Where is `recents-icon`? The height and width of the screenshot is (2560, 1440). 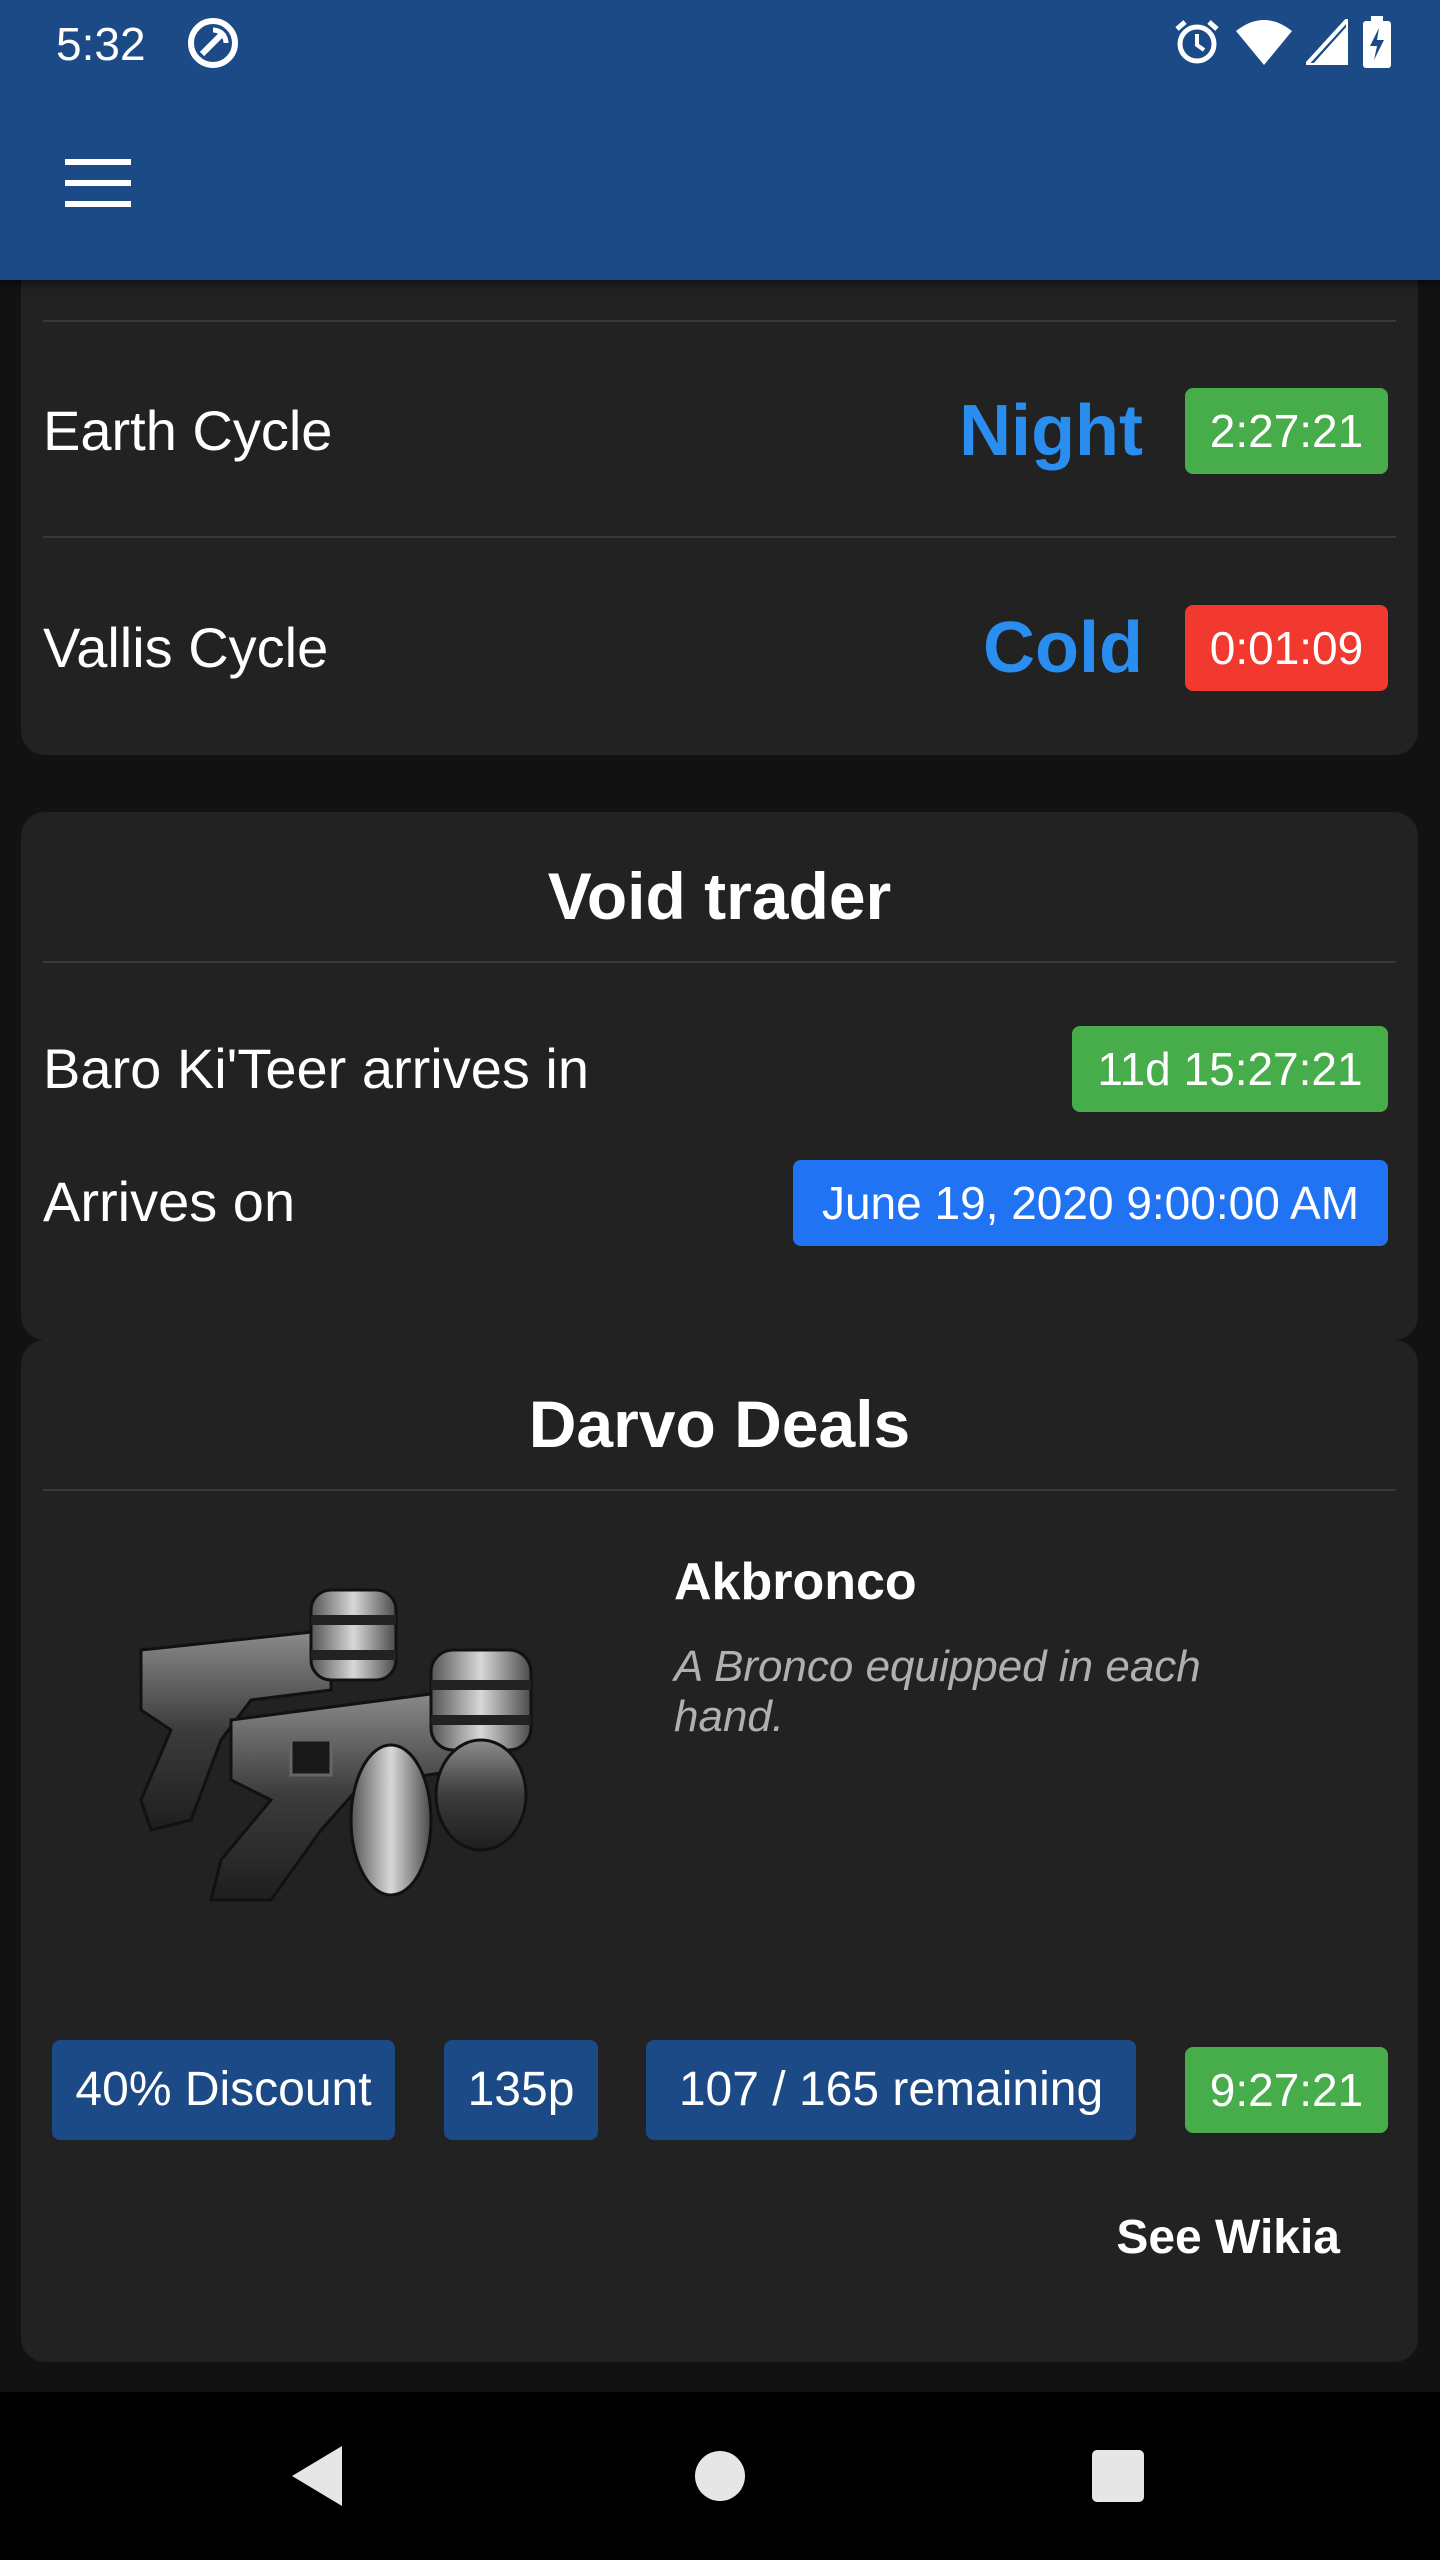 recents-icon is located at coordinates (1118, 2476).